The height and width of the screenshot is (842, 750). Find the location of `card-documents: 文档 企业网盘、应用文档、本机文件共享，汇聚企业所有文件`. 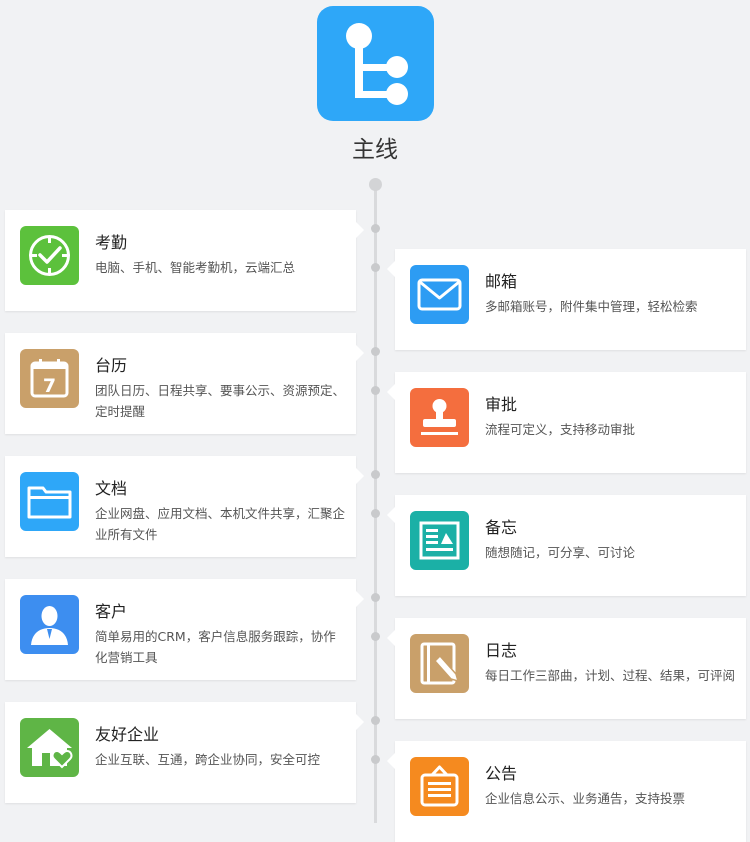

card-documents: 文档 企业网盘、应用文档、本机文件共享，汇聚企业所有文件 is located at coordinates (184, 506).